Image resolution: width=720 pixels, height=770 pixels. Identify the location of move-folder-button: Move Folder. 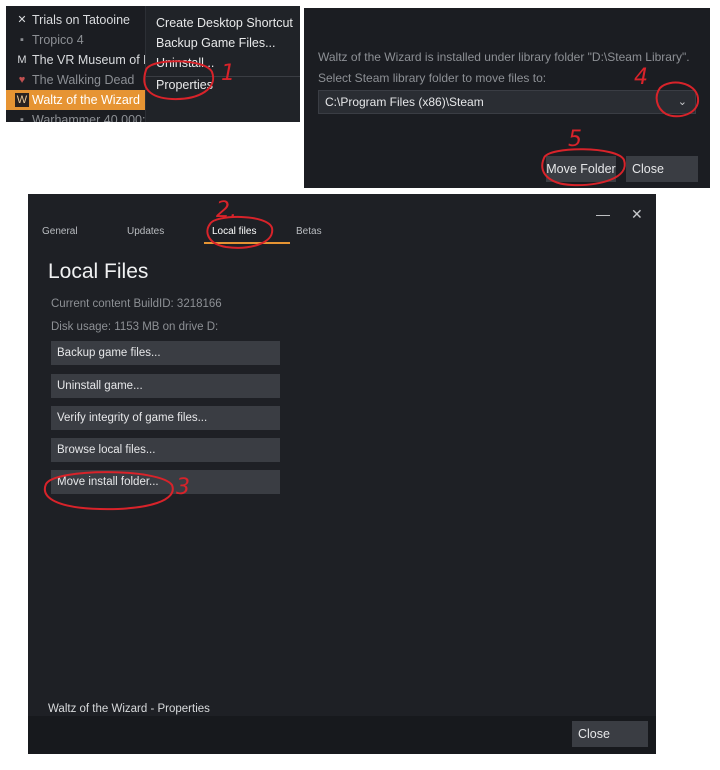
(581, 169).